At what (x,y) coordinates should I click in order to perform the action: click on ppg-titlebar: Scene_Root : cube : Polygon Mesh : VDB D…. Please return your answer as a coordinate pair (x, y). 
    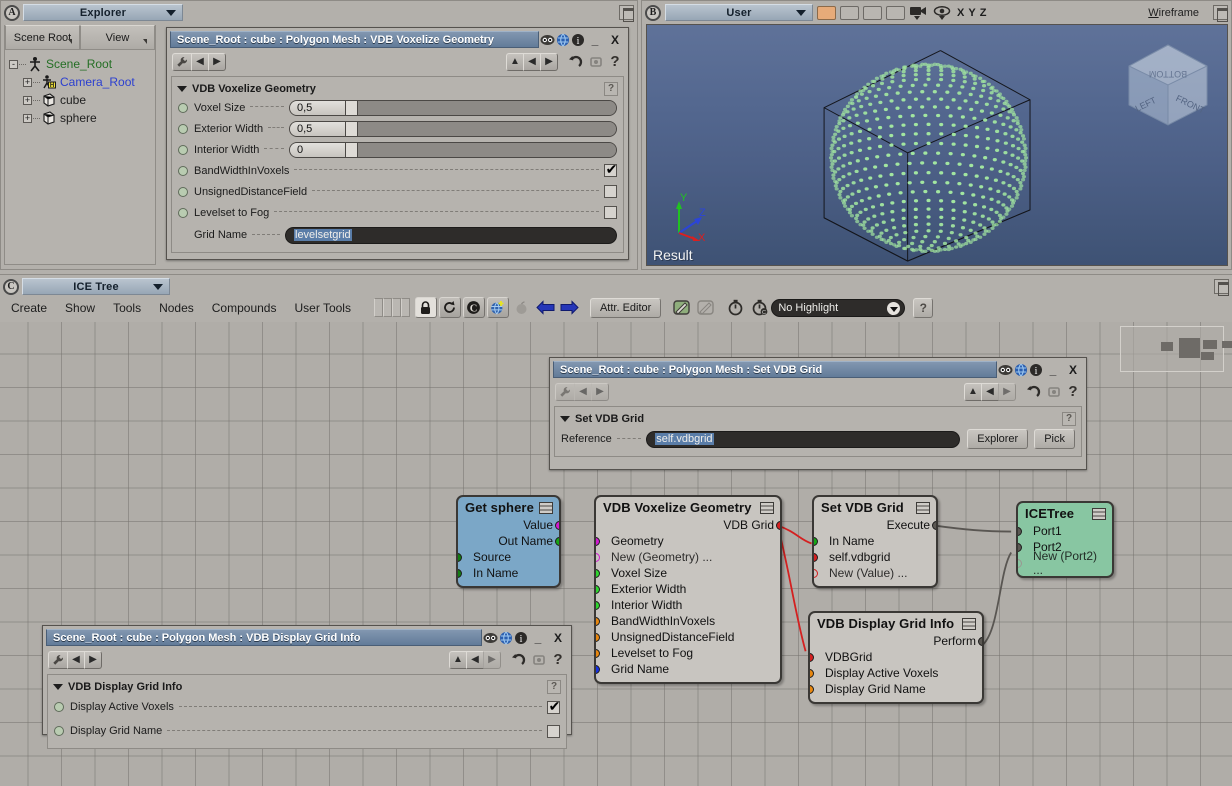
    Looking at the image, I should click on (307, 637).